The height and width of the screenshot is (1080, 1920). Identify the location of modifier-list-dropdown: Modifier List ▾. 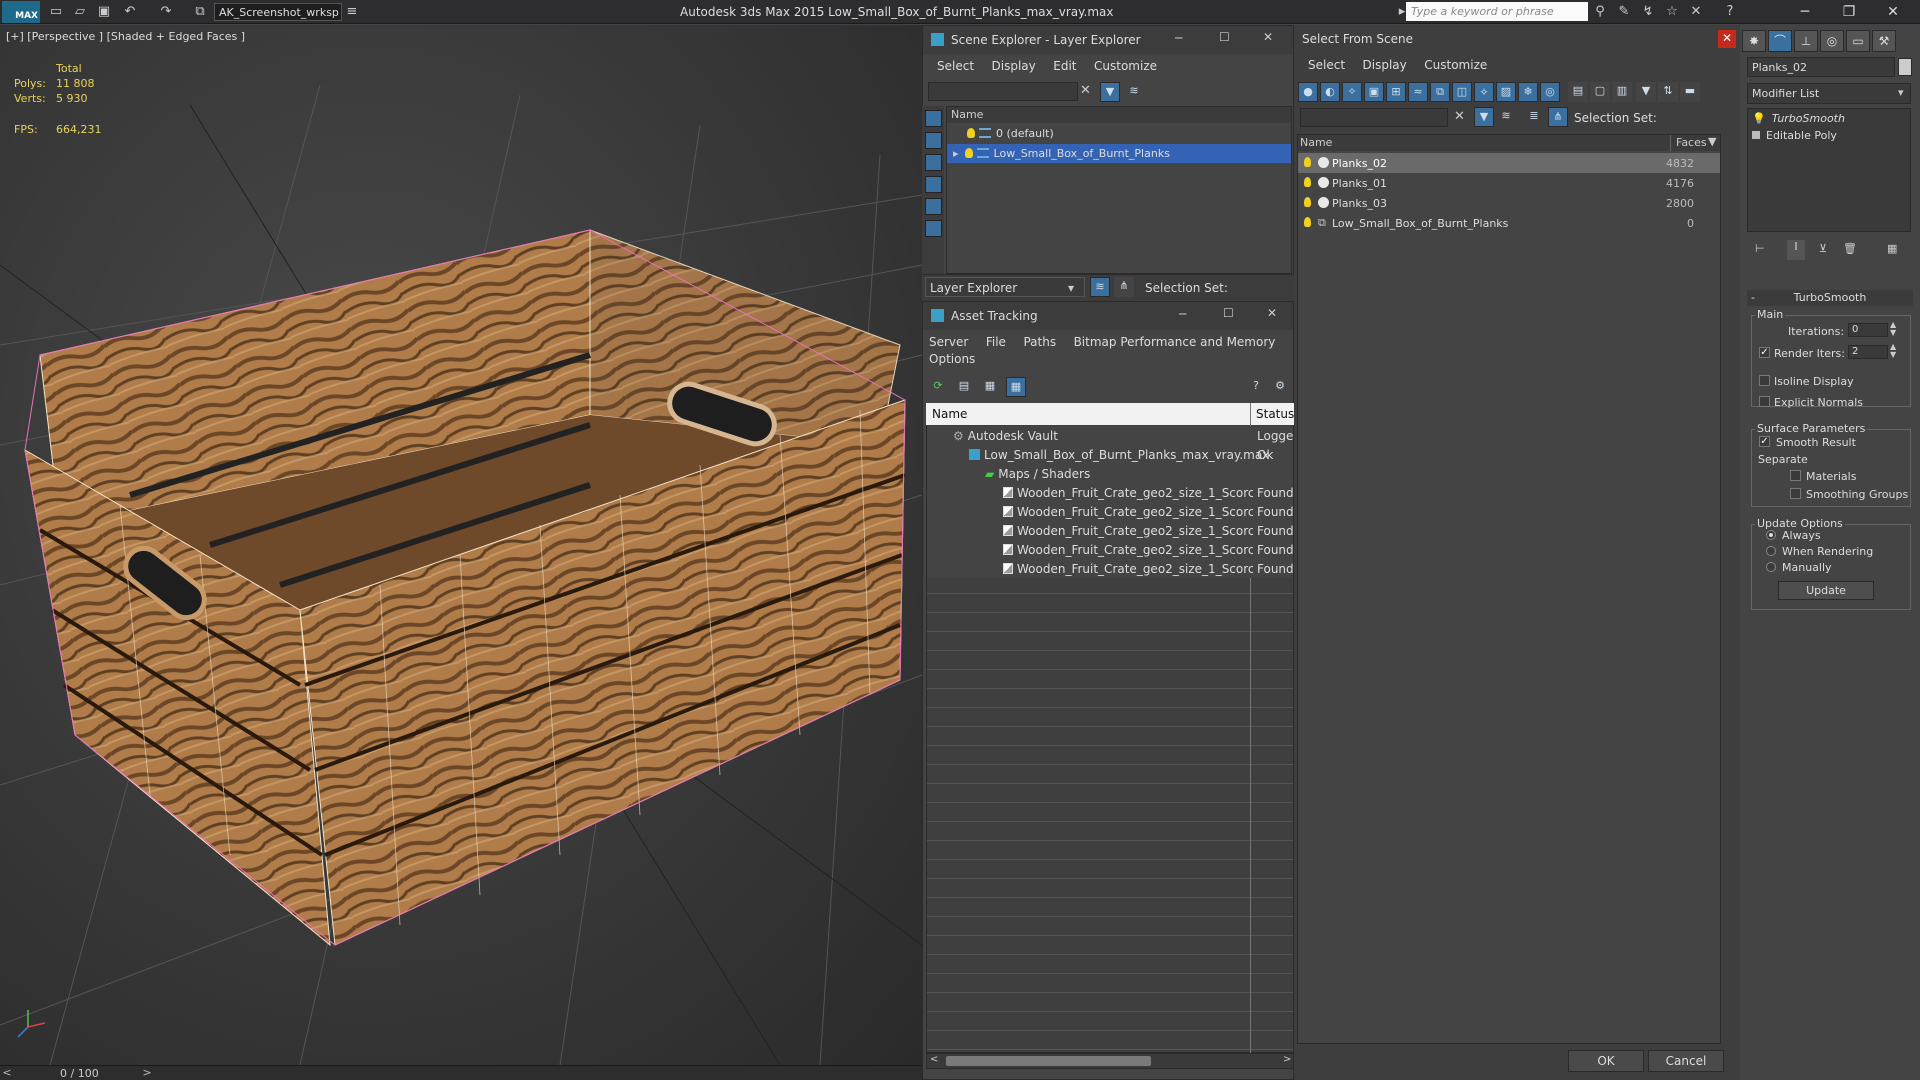
(1829, 93).